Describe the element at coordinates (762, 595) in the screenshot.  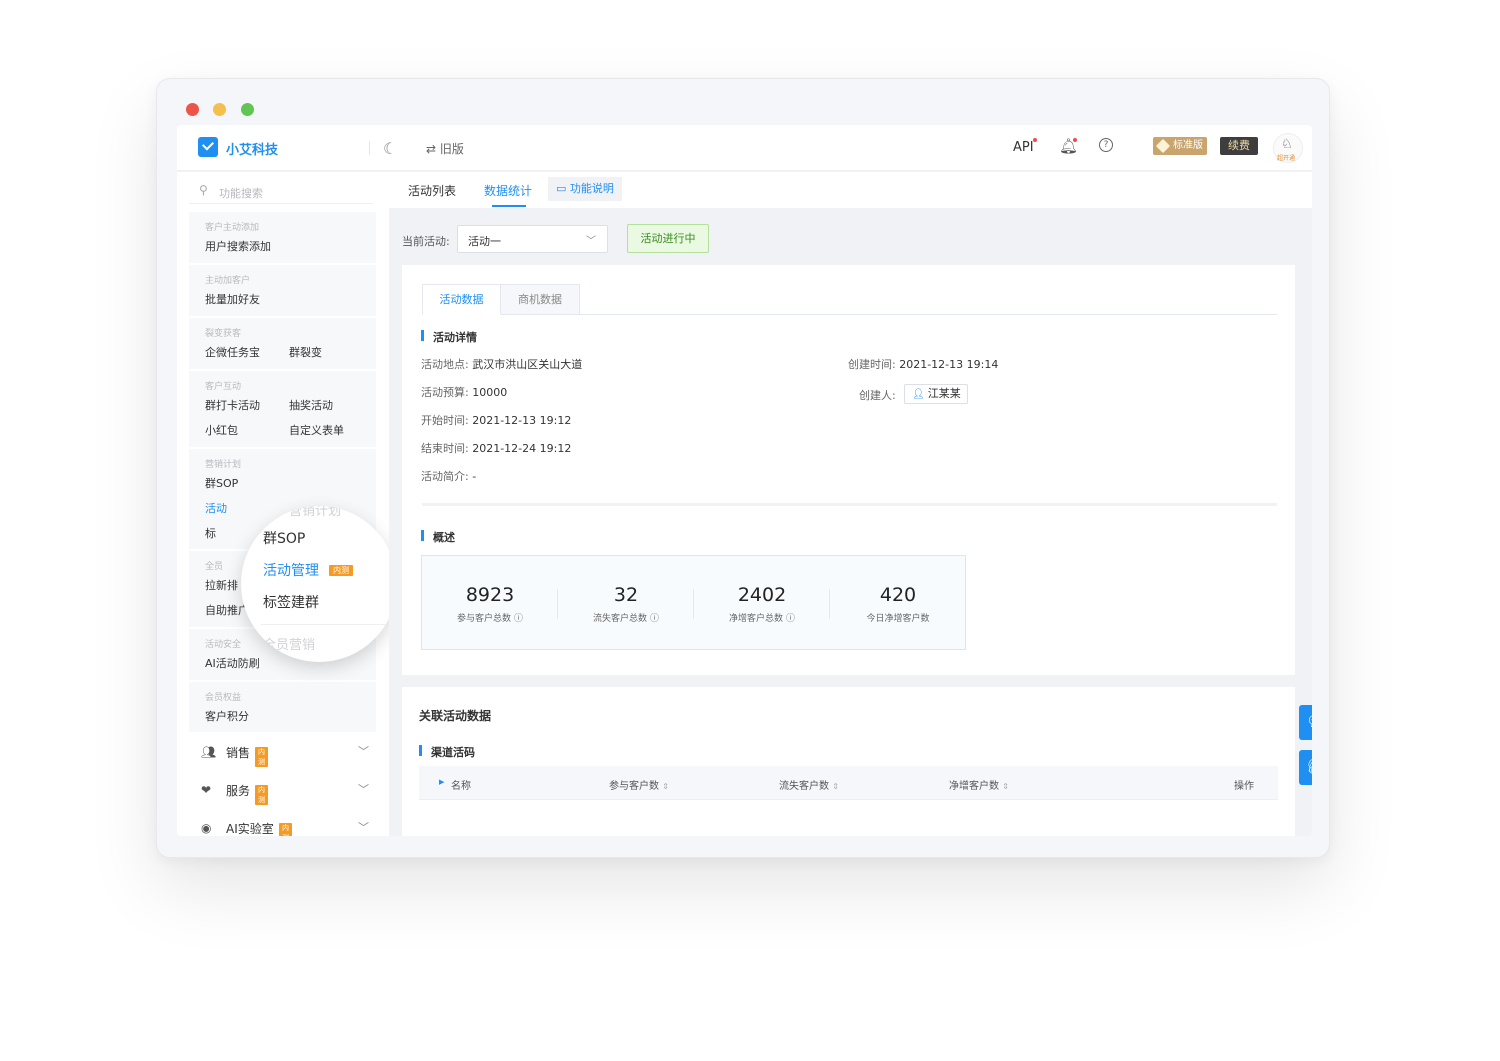
I see `stat-value: 2402` at that location.